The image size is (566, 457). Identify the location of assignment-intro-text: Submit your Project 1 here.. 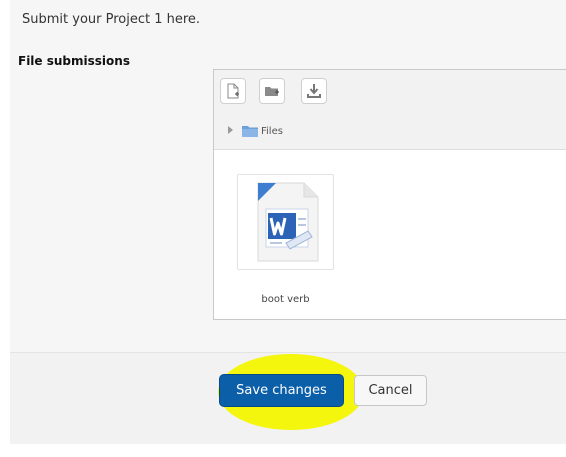
(111, 19).